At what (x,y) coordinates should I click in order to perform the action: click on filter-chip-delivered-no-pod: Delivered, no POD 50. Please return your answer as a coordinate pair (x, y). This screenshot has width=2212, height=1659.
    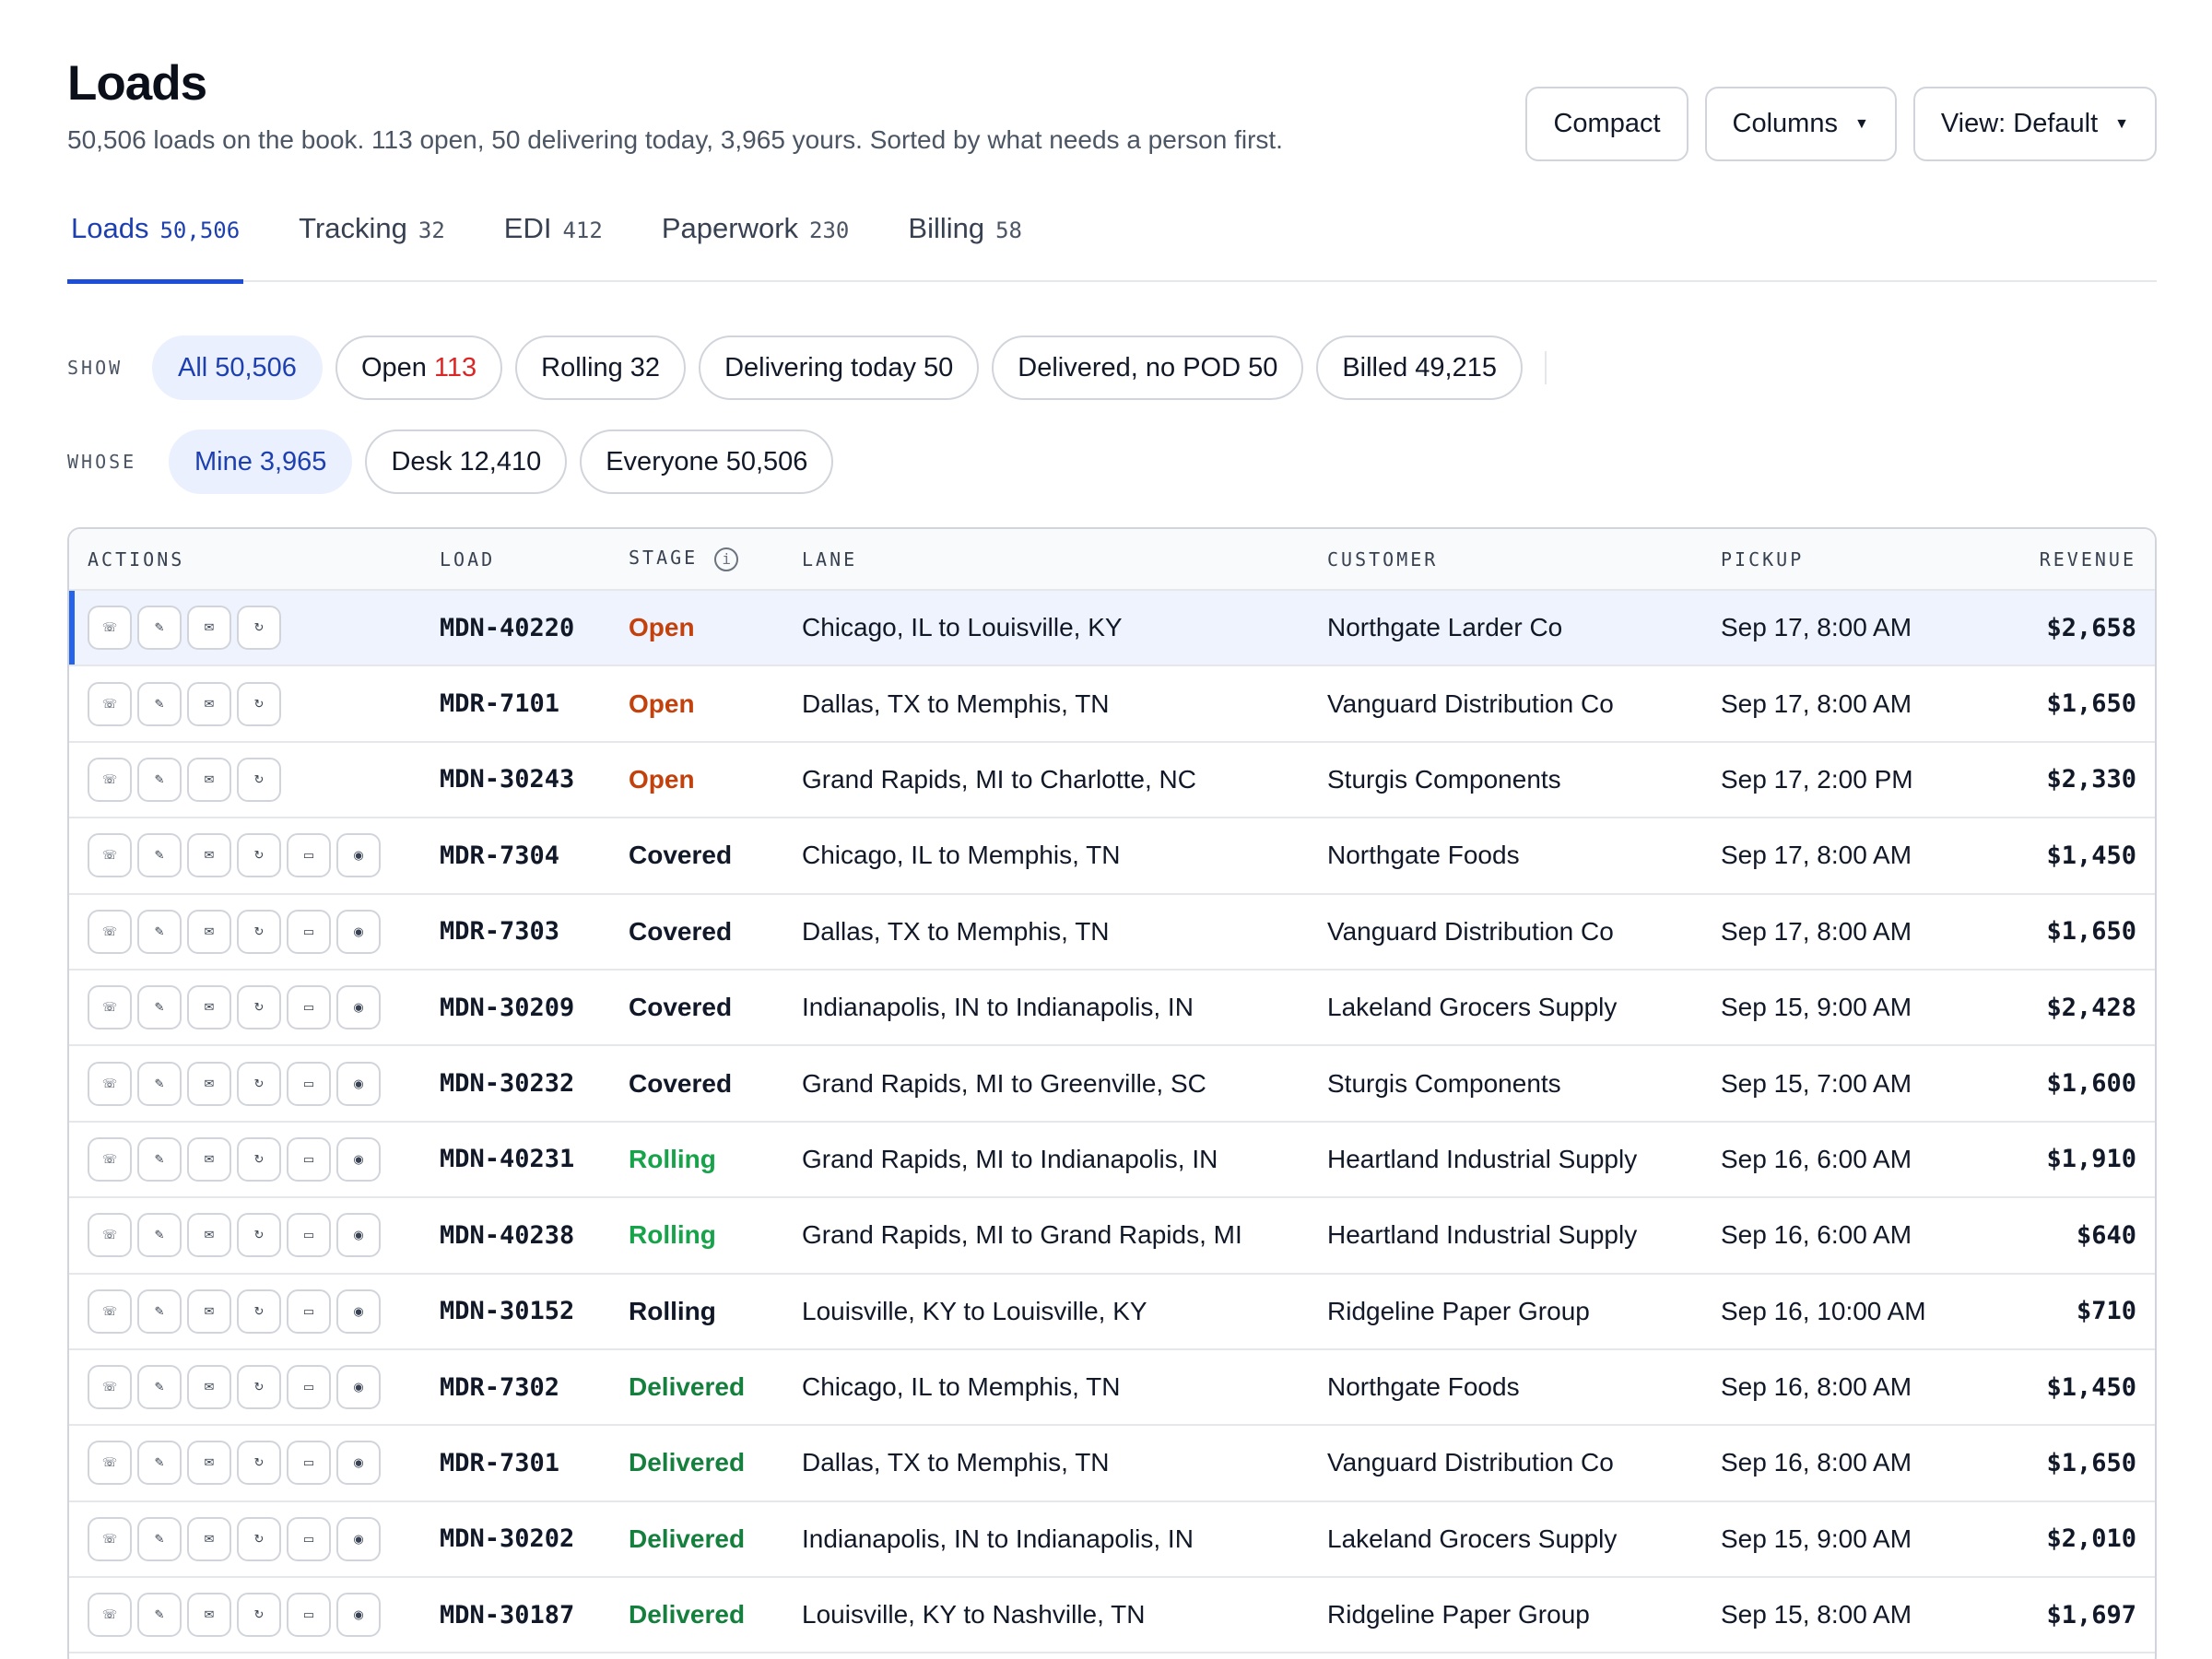
    Looking at the image, I should click on (1148, 367).